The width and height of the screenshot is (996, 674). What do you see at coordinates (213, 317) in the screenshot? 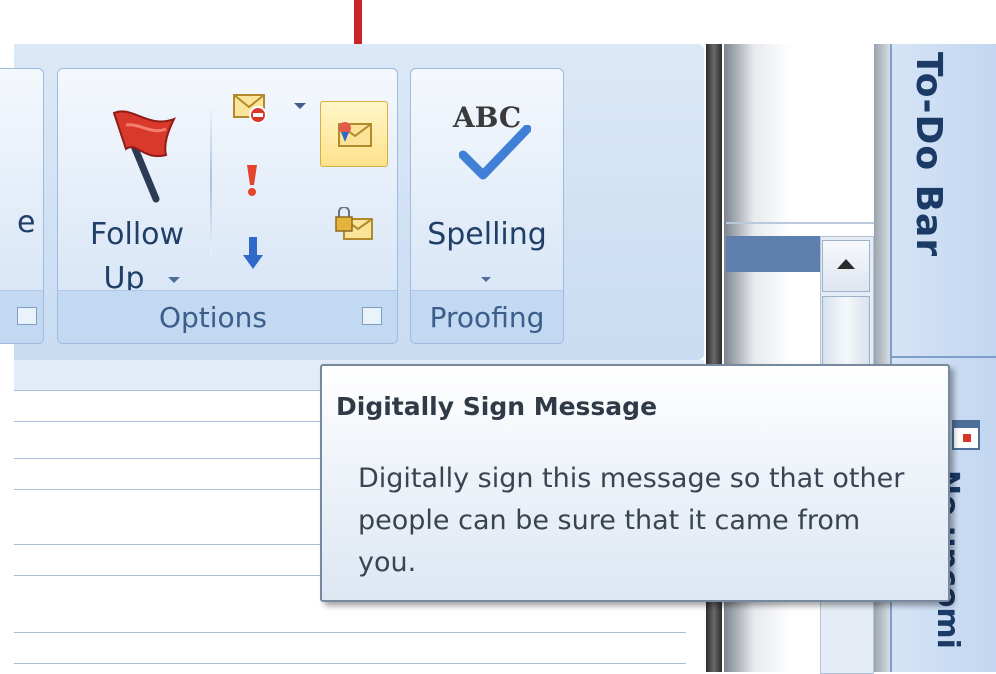
I see `options-group-label: Options` at bounding box center [213, 317].